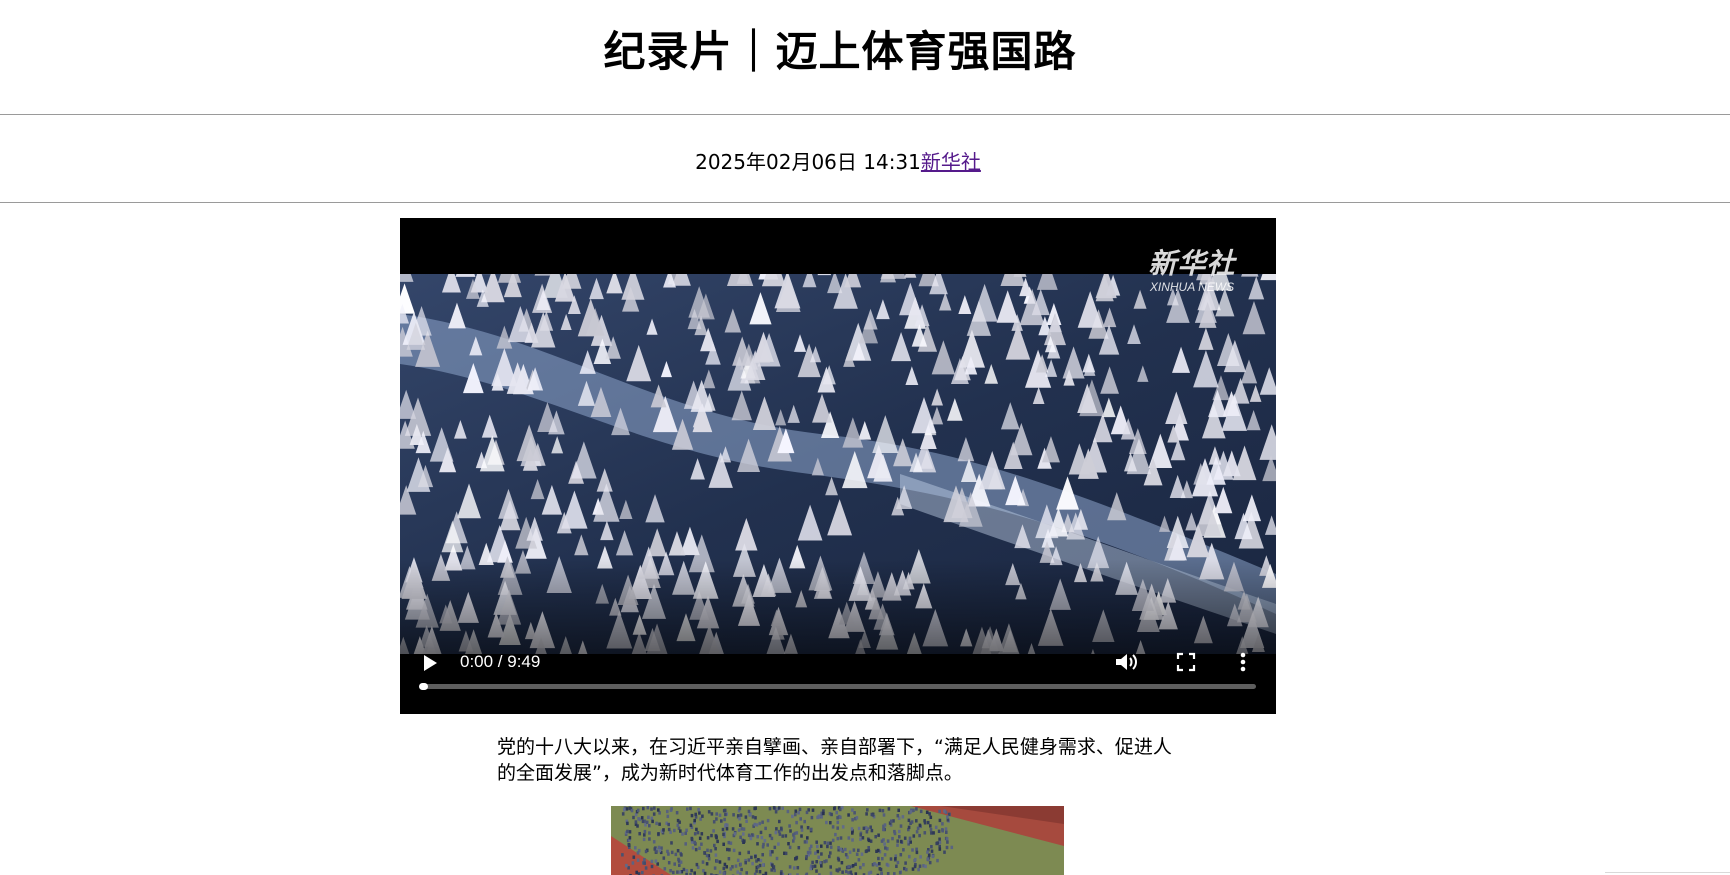 This screenshot has height=875, width=1730. I want to click on progress-bar, so click(837, 686).